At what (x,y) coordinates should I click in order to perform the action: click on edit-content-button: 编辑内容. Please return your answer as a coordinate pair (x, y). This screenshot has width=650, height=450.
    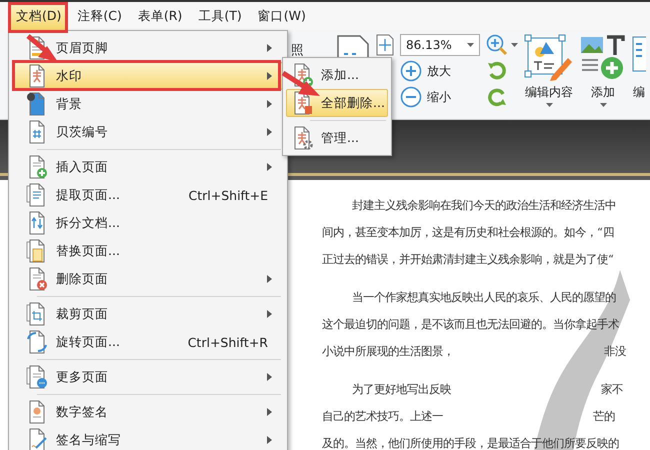
    Looking at the image, I should click on (549, 70).